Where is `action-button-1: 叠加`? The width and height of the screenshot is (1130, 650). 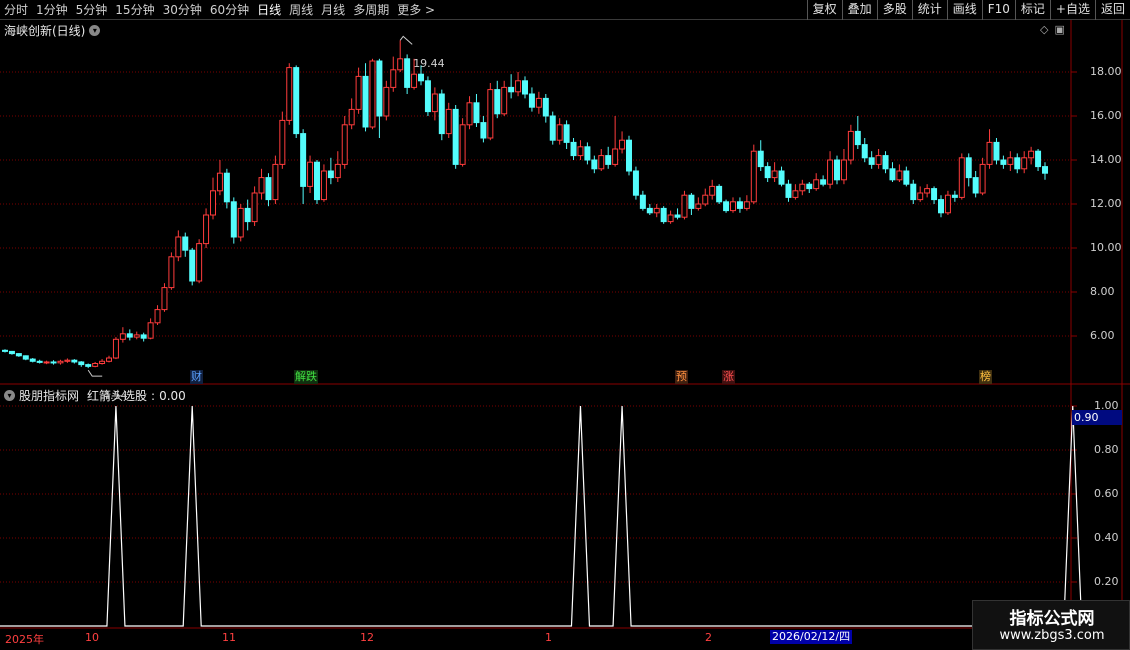 action-button-1: 叠加 is located at coordinates (859, 10).